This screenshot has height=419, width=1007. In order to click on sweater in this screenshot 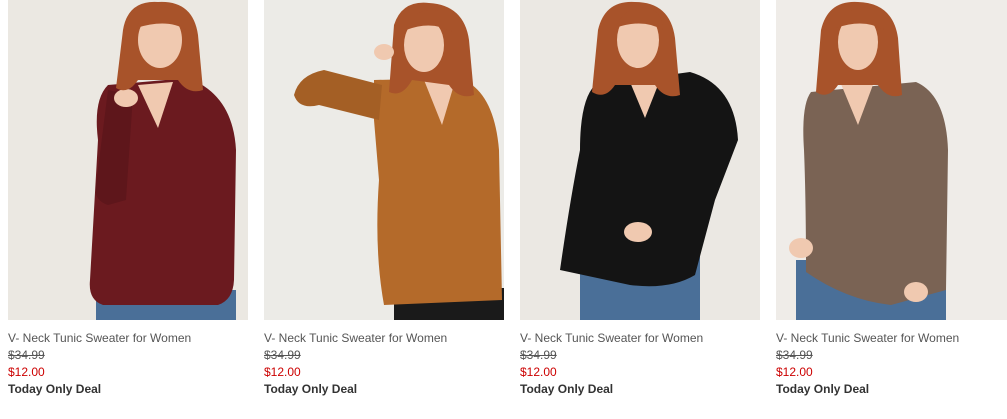, I will do `click(875, 193)`.